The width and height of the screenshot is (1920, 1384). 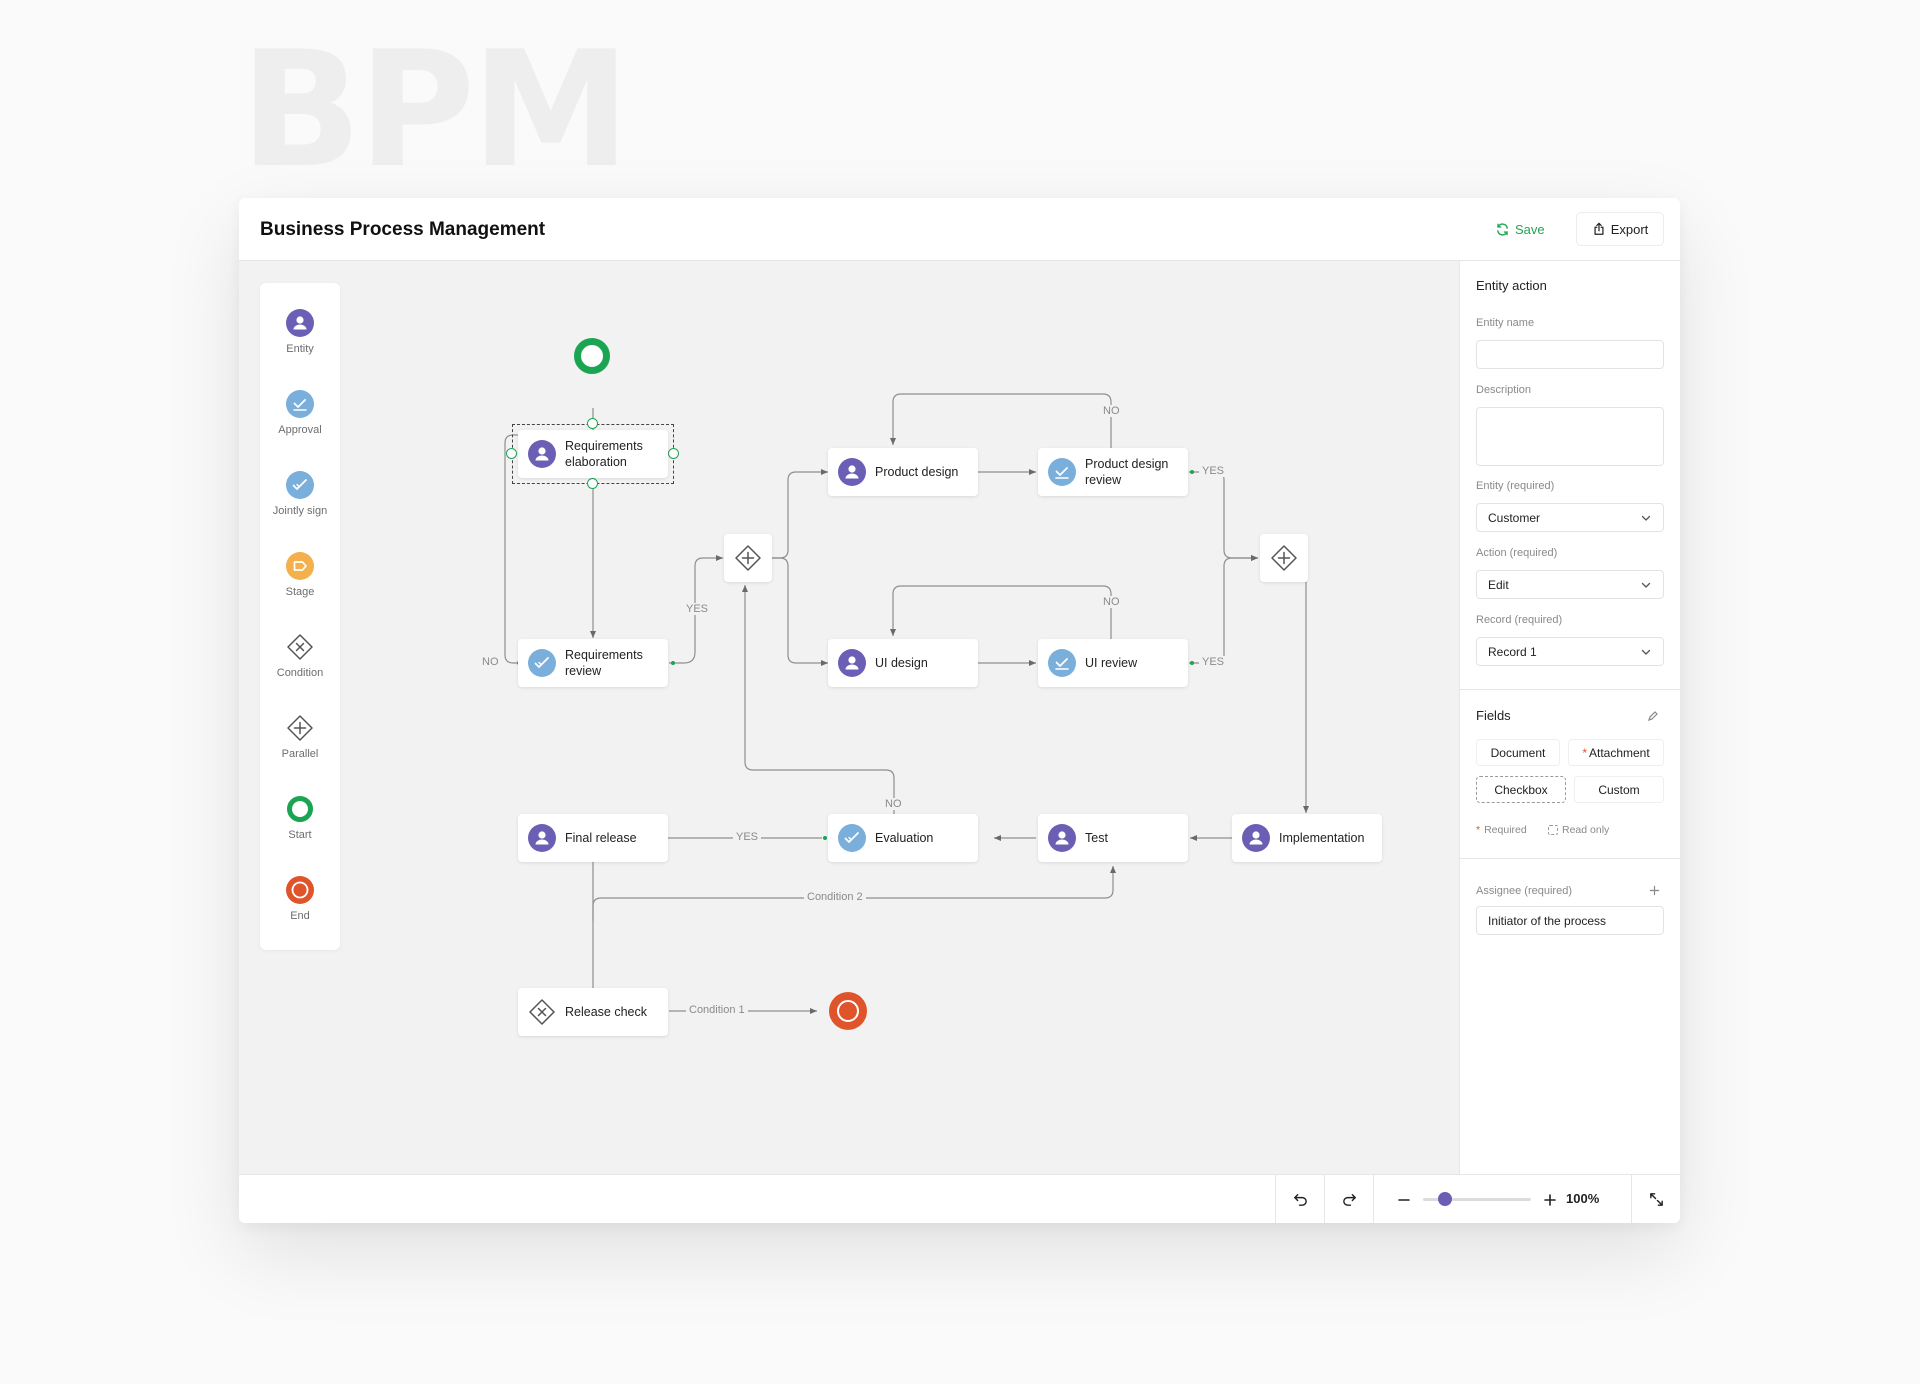 I want to click on node-implementation: Implementation, so click(x=1307, y=838).